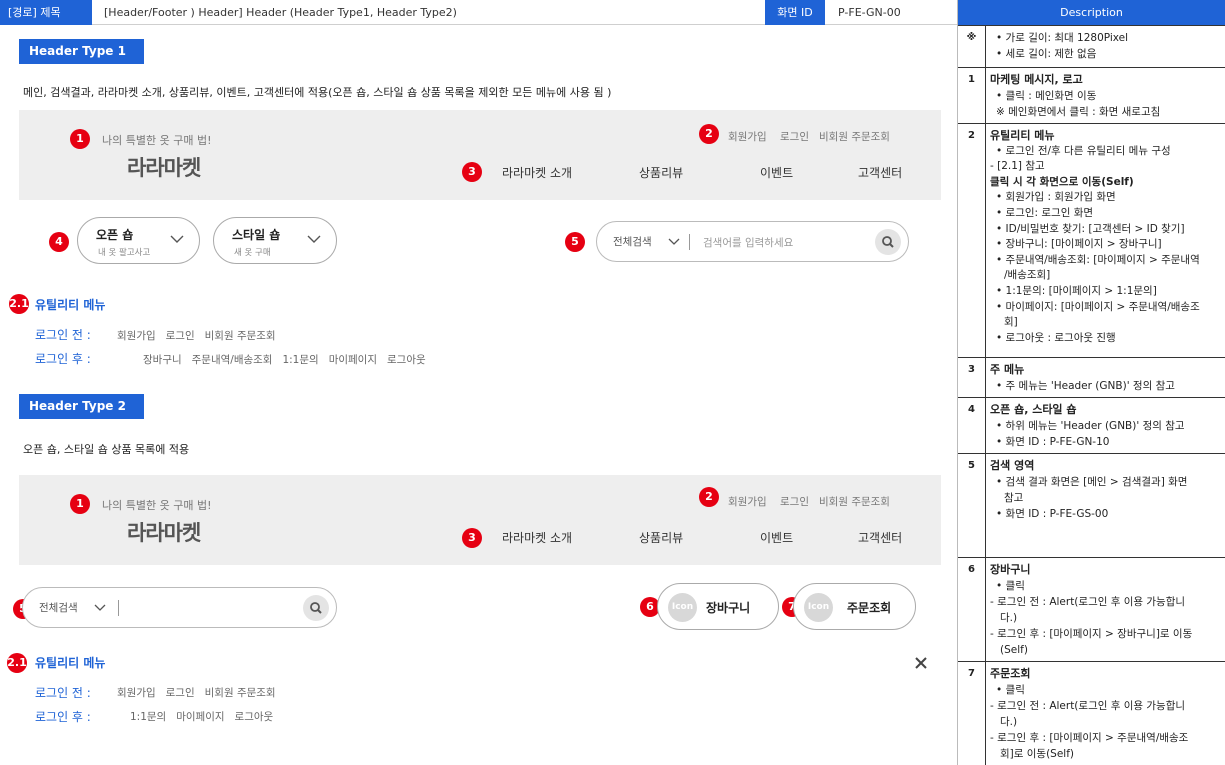 This screenshot has width=1225, height=765. What do you see at coordinates (232, 360) in the screenshot?
I see `util-item-order-history: 주문내역/배송조회` at bounding box center [232, 360].